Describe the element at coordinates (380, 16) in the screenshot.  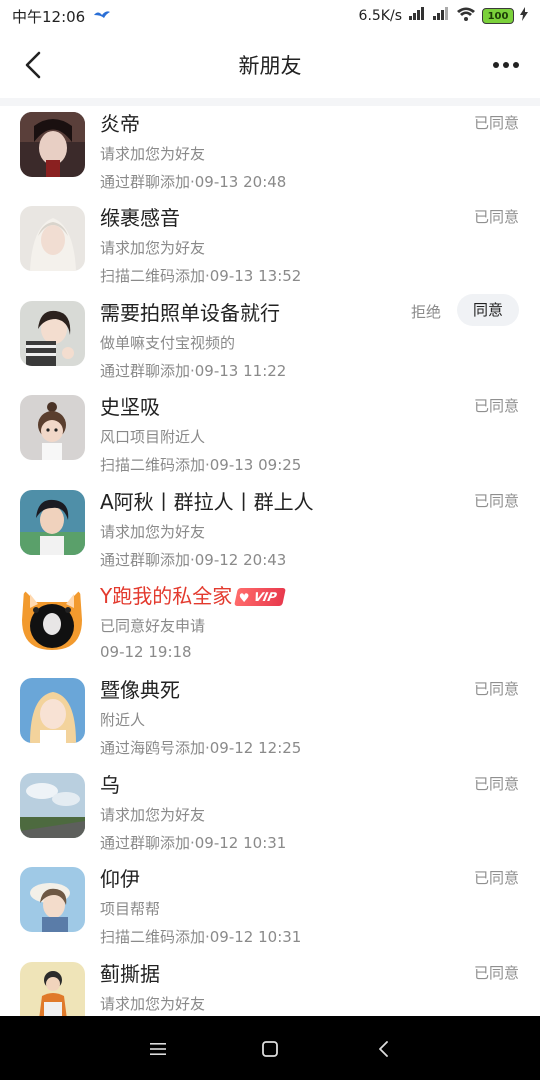
I see `net-speed: 6.5K/s` at that location.